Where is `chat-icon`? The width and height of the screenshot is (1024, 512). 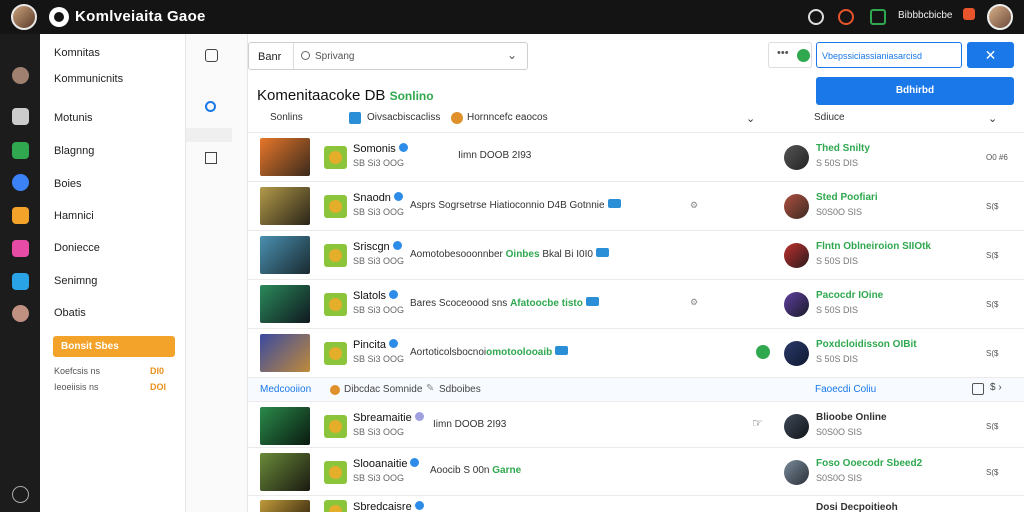 chat-icon is located at coordinates (211, 55).